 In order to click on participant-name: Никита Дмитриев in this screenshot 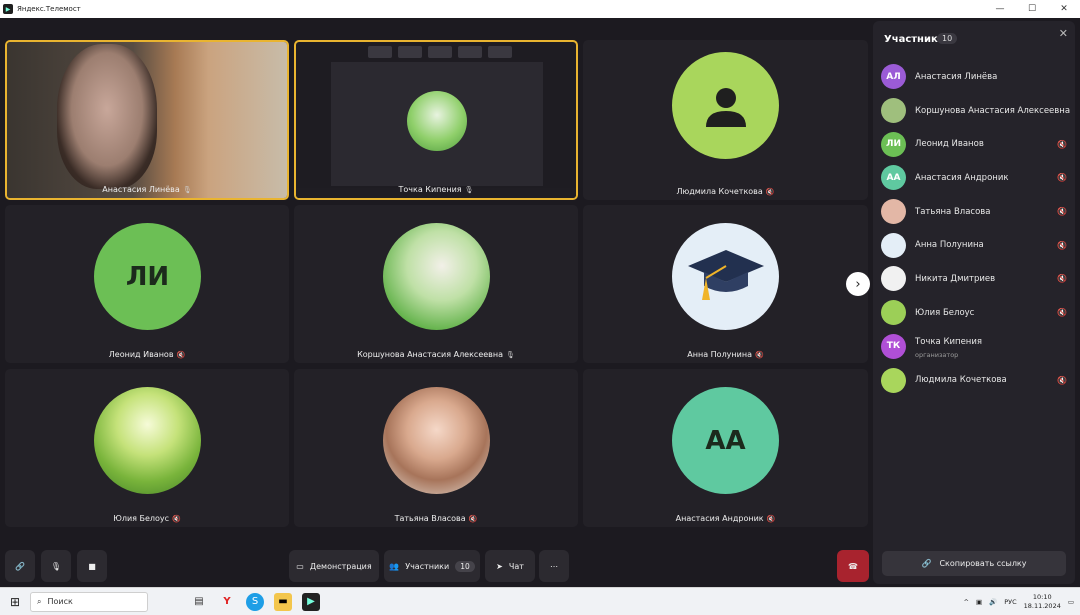, I will do `click(955, 278)`.